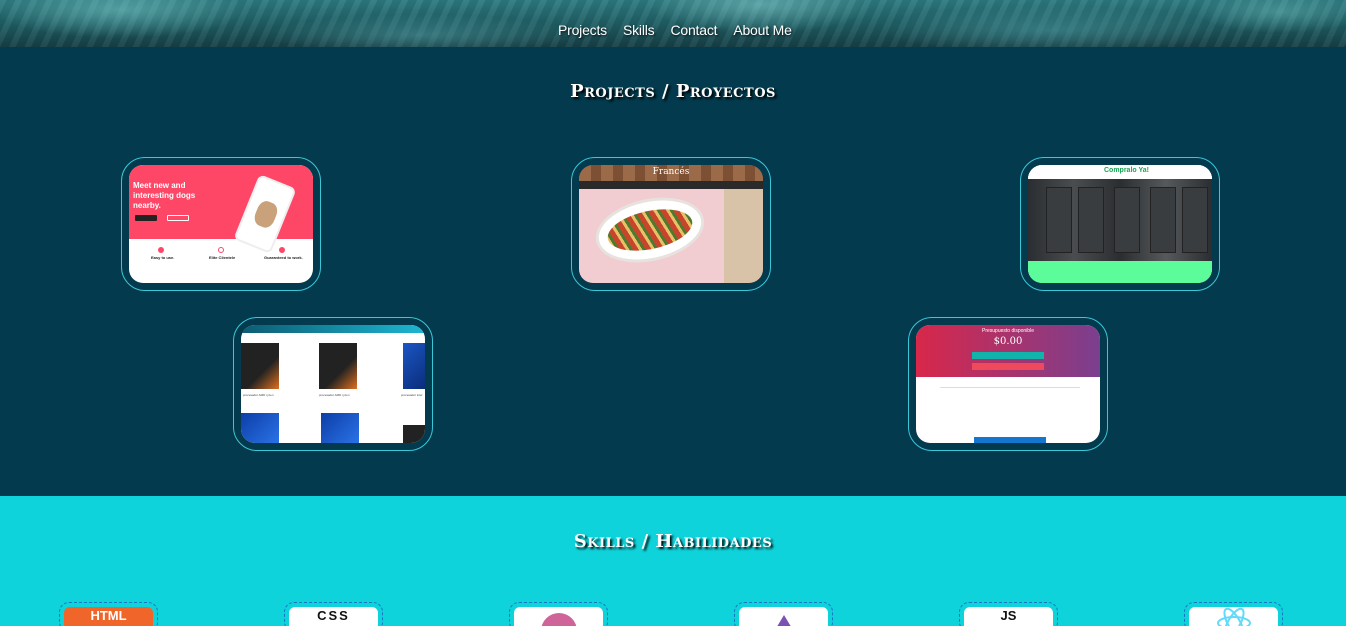 The height and width of the screenshot is (626, 1346). I want to click on dog-app-heading: Meet new and interesting dogs nearby., so click(164, 195).